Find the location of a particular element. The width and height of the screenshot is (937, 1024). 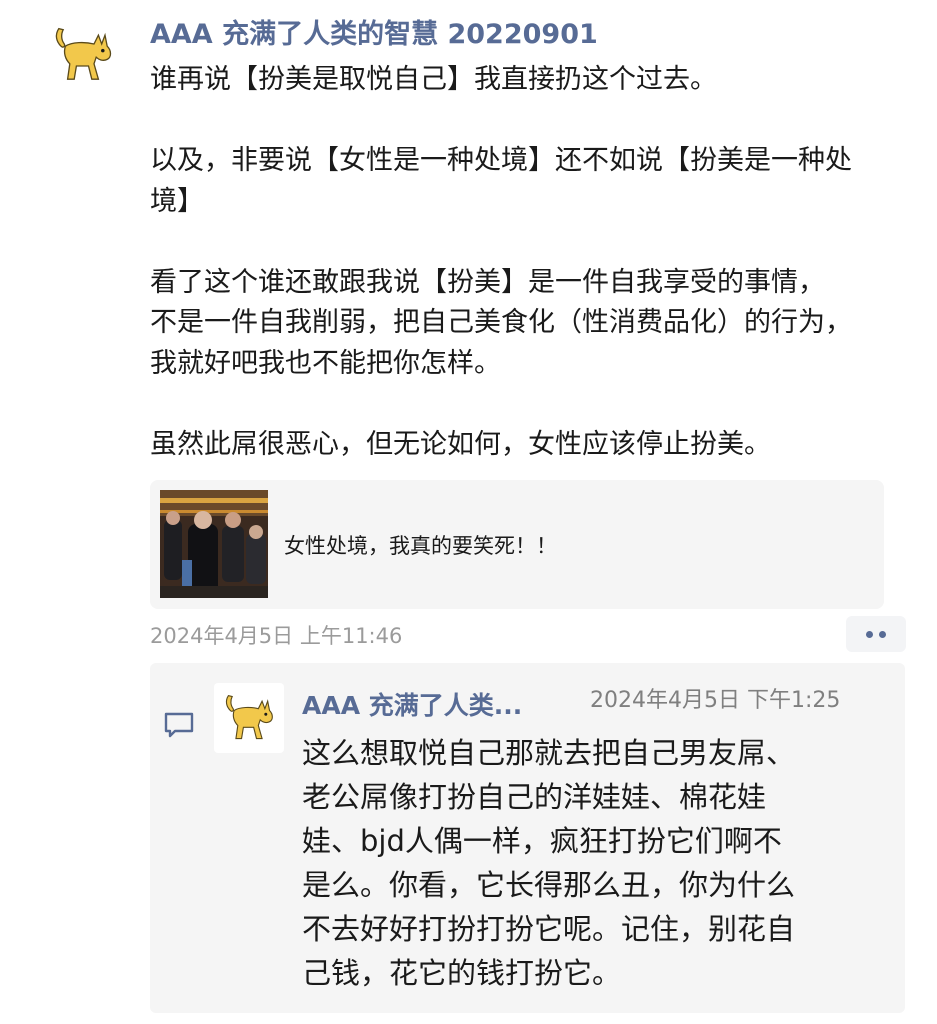

shared-link-thumbnail is located at coordinates (214, 544).